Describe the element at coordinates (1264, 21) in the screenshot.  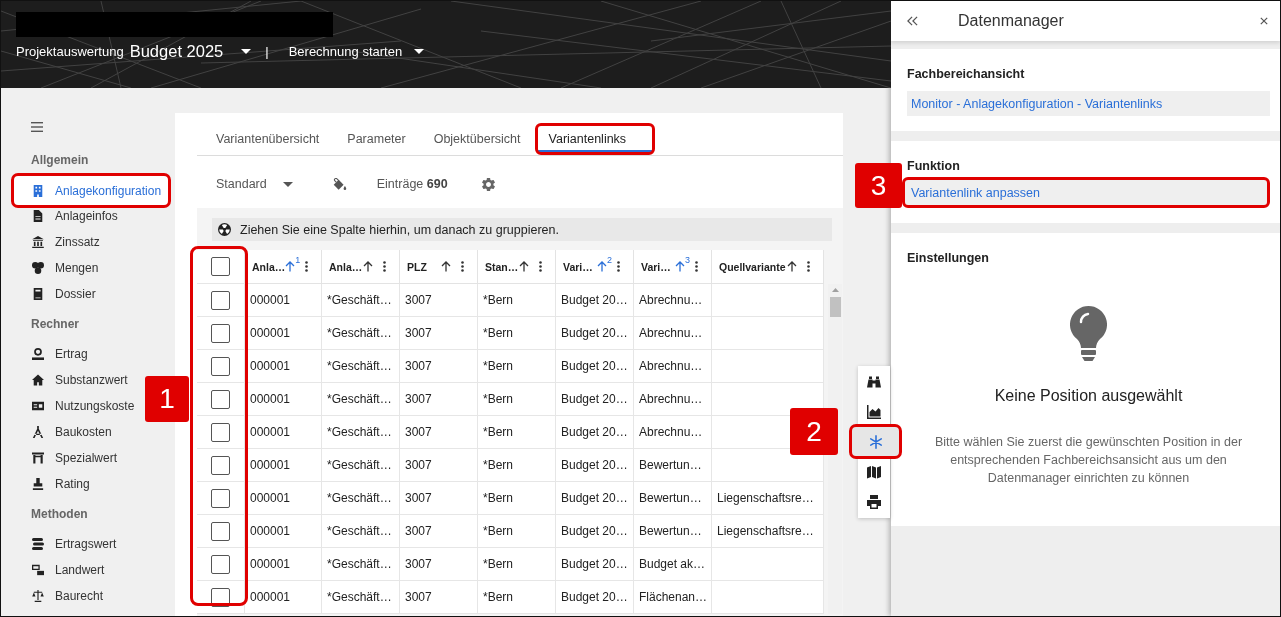
I see `close-icon` at that location.